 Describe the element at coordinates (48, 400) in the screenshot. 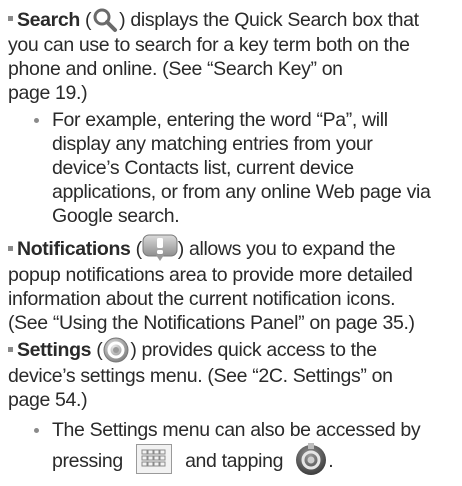

I see `settings-text-3: page 54.)` at that location.